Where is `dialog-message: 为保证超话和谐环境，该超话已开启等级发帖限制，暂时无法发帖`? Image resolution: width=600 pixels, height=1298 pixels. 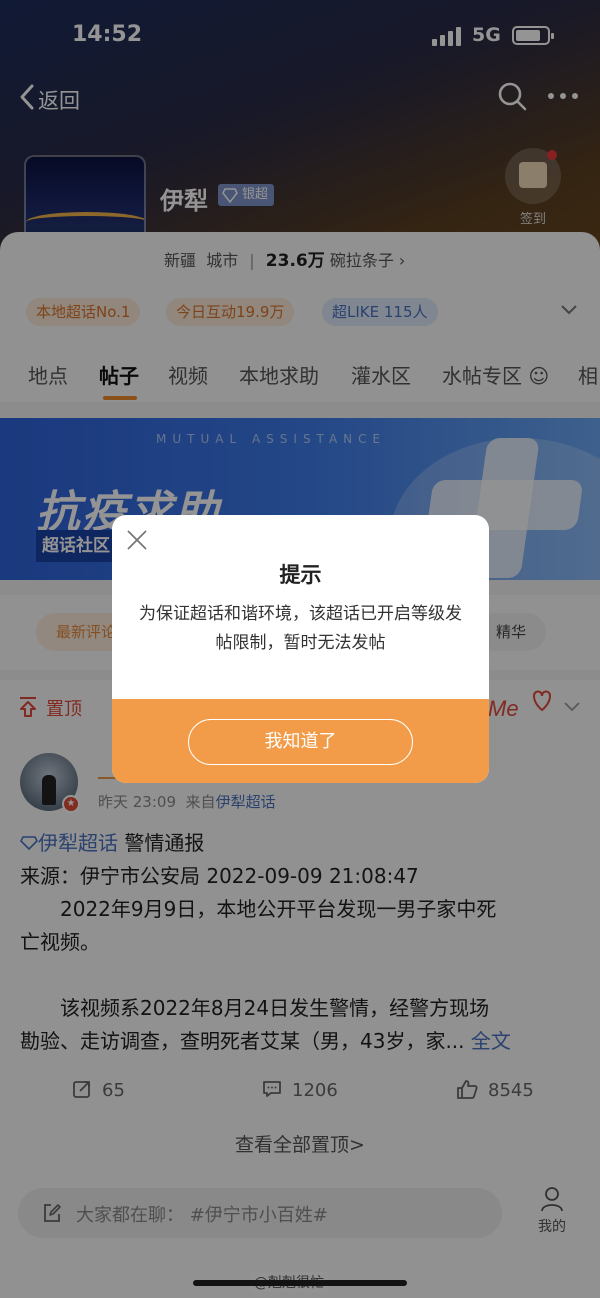 dialog-message: 为保证超话和谐环境，该超话已开启等级发帖限制，暂时无法发帖 is located at coordinates (300, 628).